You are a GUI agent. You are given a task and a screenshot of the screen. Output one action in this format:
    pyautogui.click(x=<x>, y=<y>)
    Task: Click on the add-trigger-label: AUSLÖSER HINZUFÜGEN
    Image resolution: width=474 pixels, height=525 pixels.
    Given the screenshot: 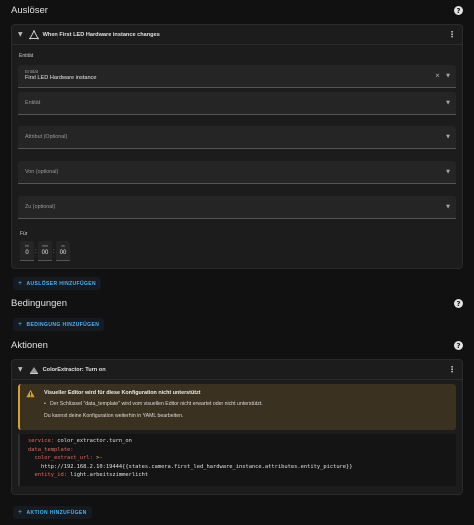 What is the action you would take?
    pyautogui.click(x=61, y=283)
    